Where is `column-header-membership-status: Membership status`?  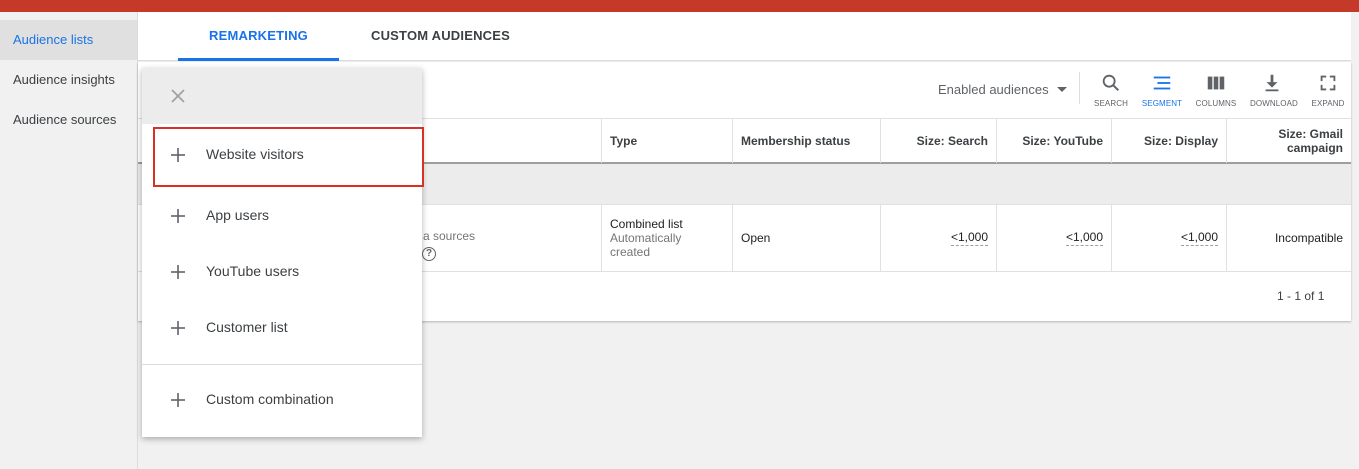
column-header-membership-status: Membership status is located at coordinates (806, 141).